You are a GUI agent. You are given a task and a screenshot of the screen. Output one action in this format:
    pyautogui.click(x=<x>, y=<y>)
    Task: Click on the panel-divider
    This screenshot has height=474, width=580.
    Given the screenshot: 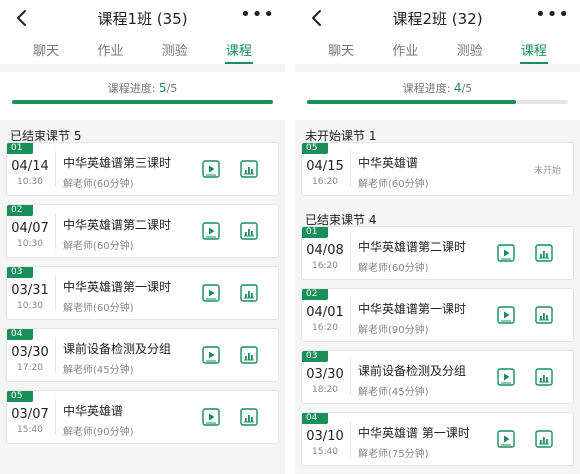 What is the action you would take?
    pyautogui.click(x=290, y=237)
    